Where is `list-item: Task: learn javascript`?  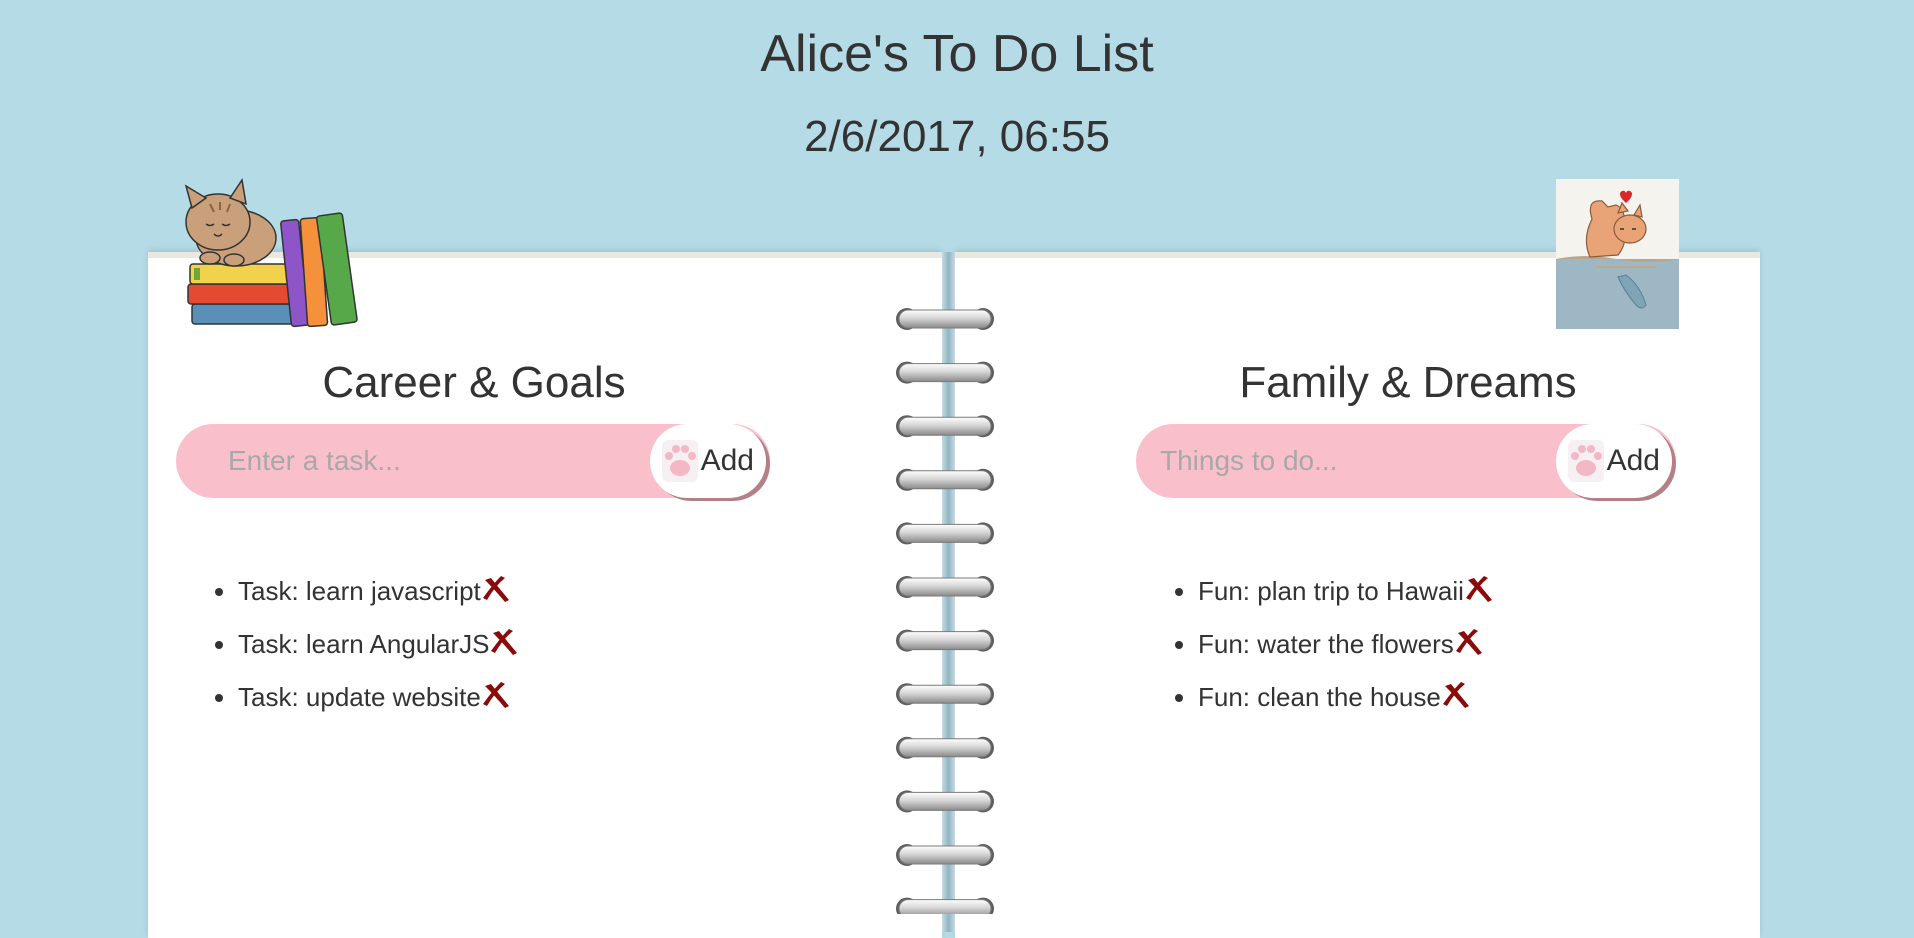
list-item: Task: learn javascript is located at coordinates (378, 602).